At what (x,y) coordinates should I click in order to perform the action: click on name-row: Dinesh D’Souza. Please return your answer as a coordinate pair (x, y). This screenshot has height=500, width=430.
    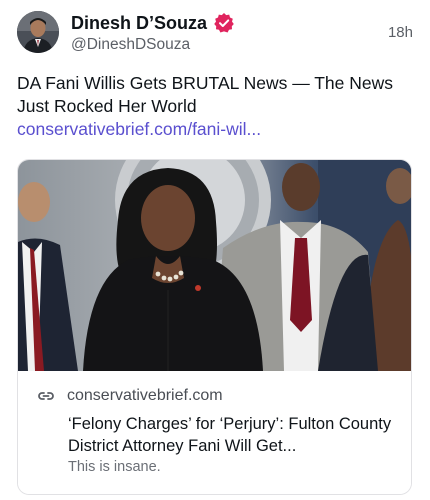
    Looking at the image, I should click on (153, 23).